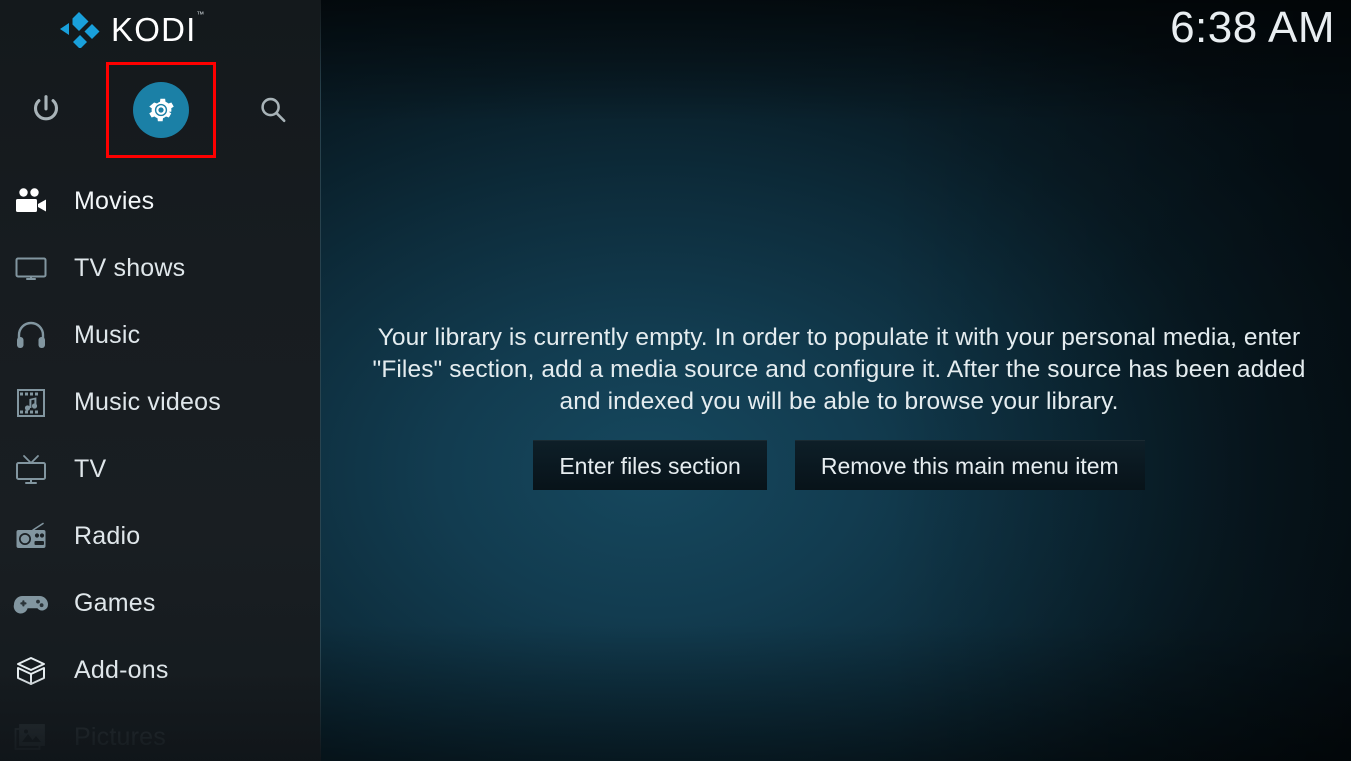 The image size is (1351, 761). Describe the element at coordinates (160, 603) in the screenshot. I see `sidebar-item-games: Games` at that location.